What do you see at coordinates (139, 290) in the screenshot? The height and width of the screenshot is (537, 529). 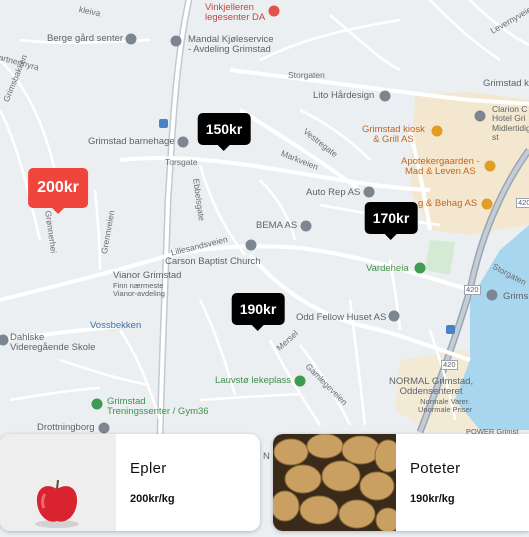 I see `place-vianor-sub: Finn nærmeste Vianor-avdeling` at bounding box center [139, 290].